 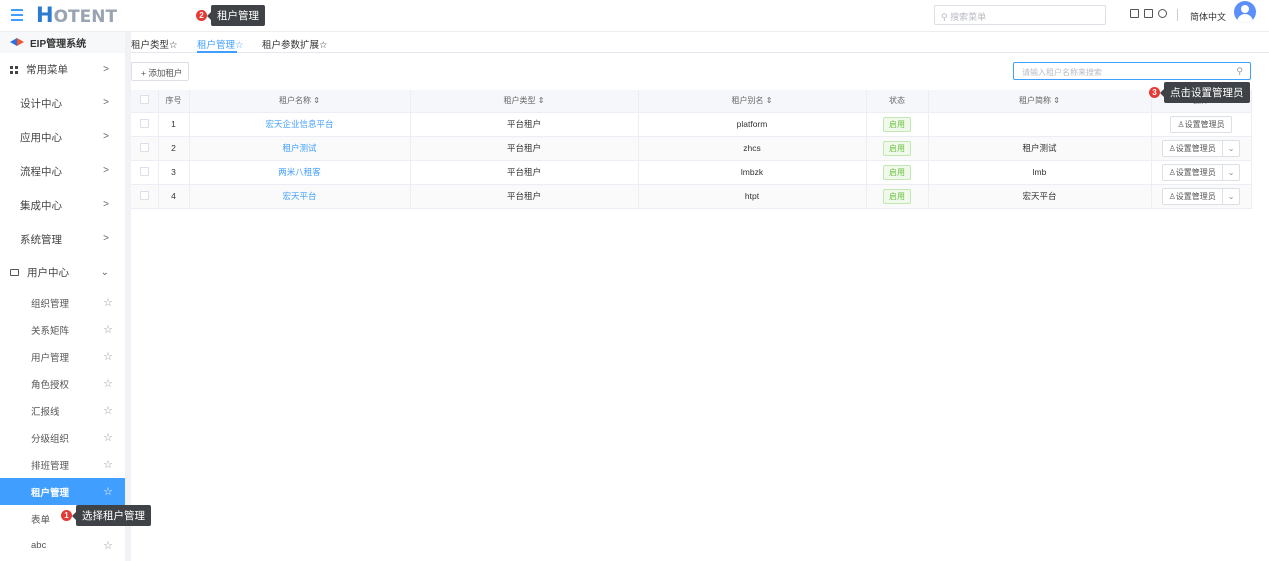 What do you see at coordinates (174, 124) in the screenshot?
I see `cell-index: 1` at bounding box center [174, 124].